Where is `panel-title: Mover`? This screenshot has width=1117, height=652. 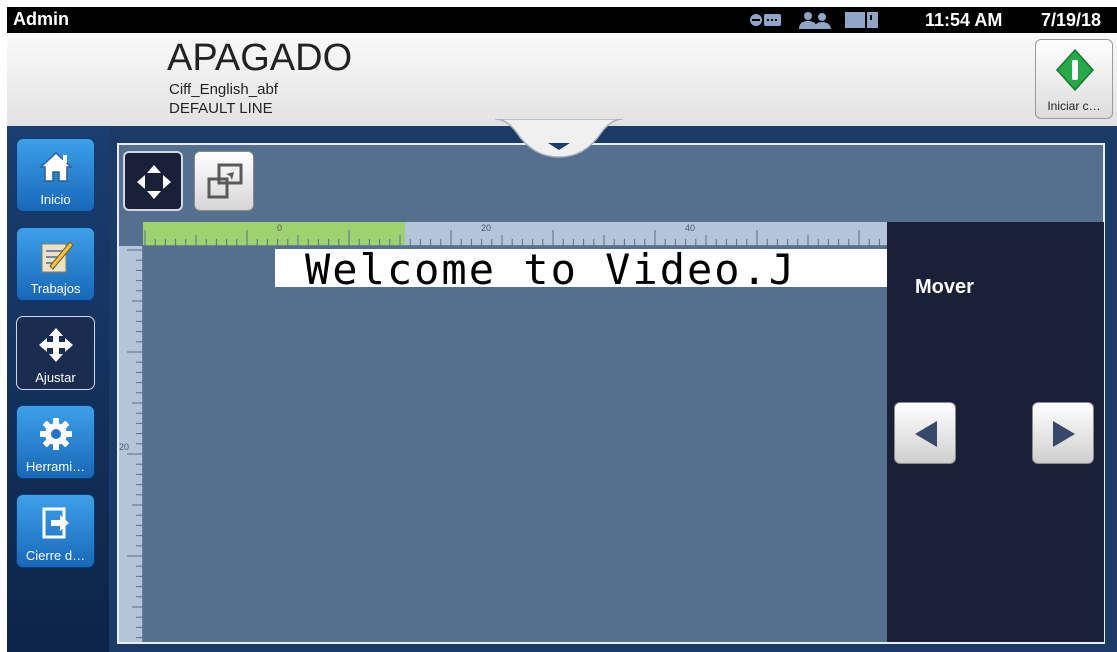 panel-title: Mover is located at coordinates (944, 287).